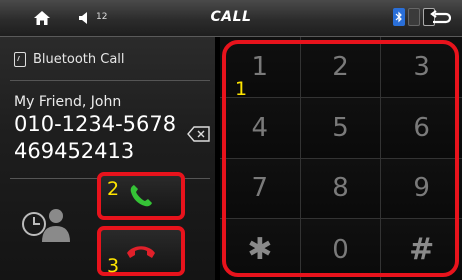  What do you see at coordinates (113, 189) in the screenshot?
I see `annotation-2: 2` at bounding box center [113, 189].